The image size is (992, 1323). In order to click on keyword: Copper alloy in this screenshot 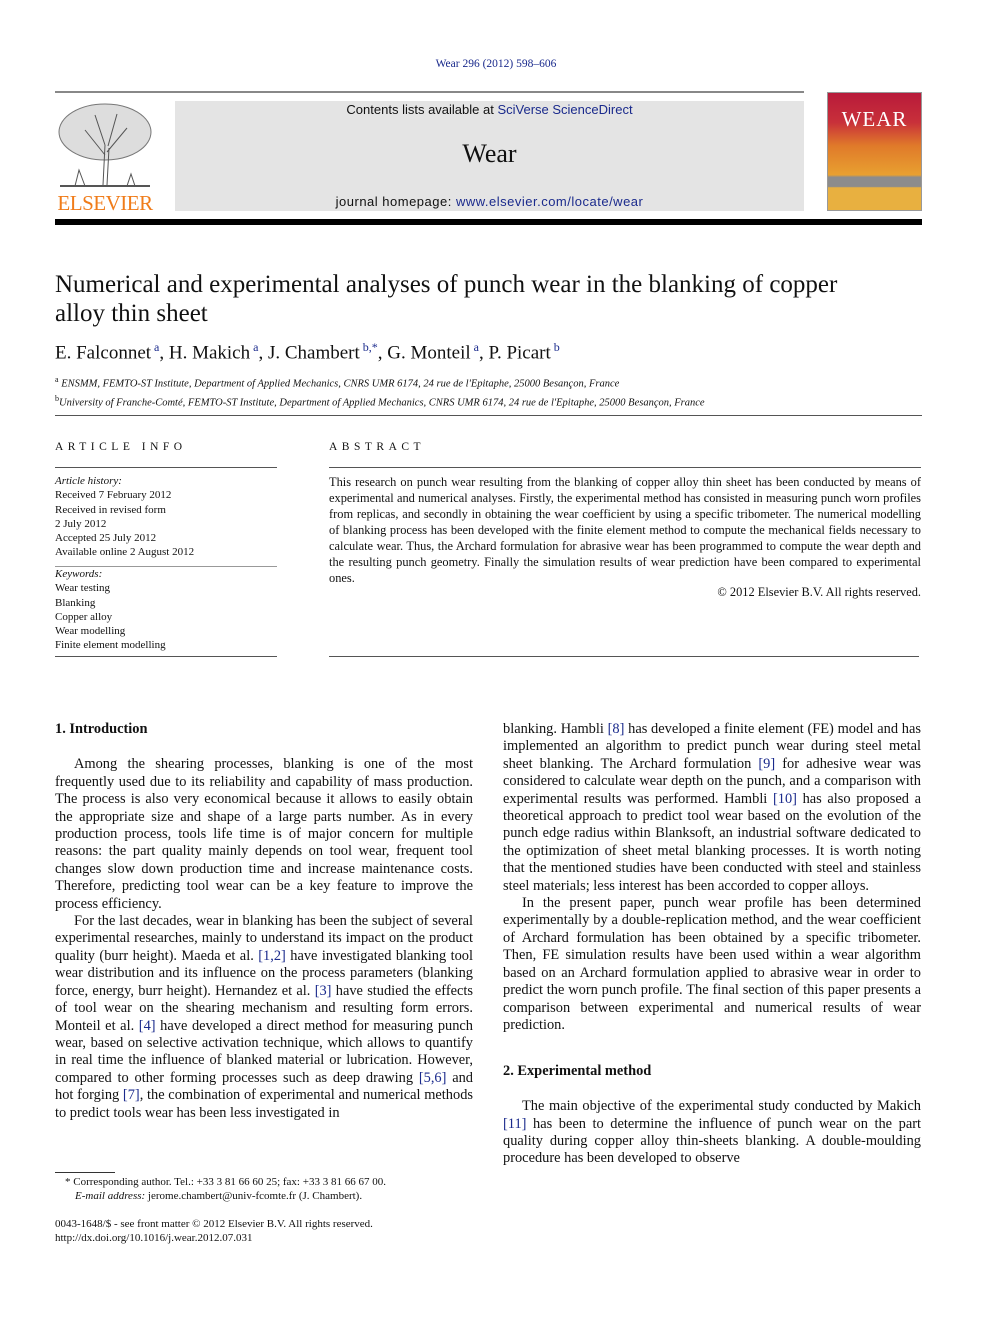, I will do `click(84, 616)`.